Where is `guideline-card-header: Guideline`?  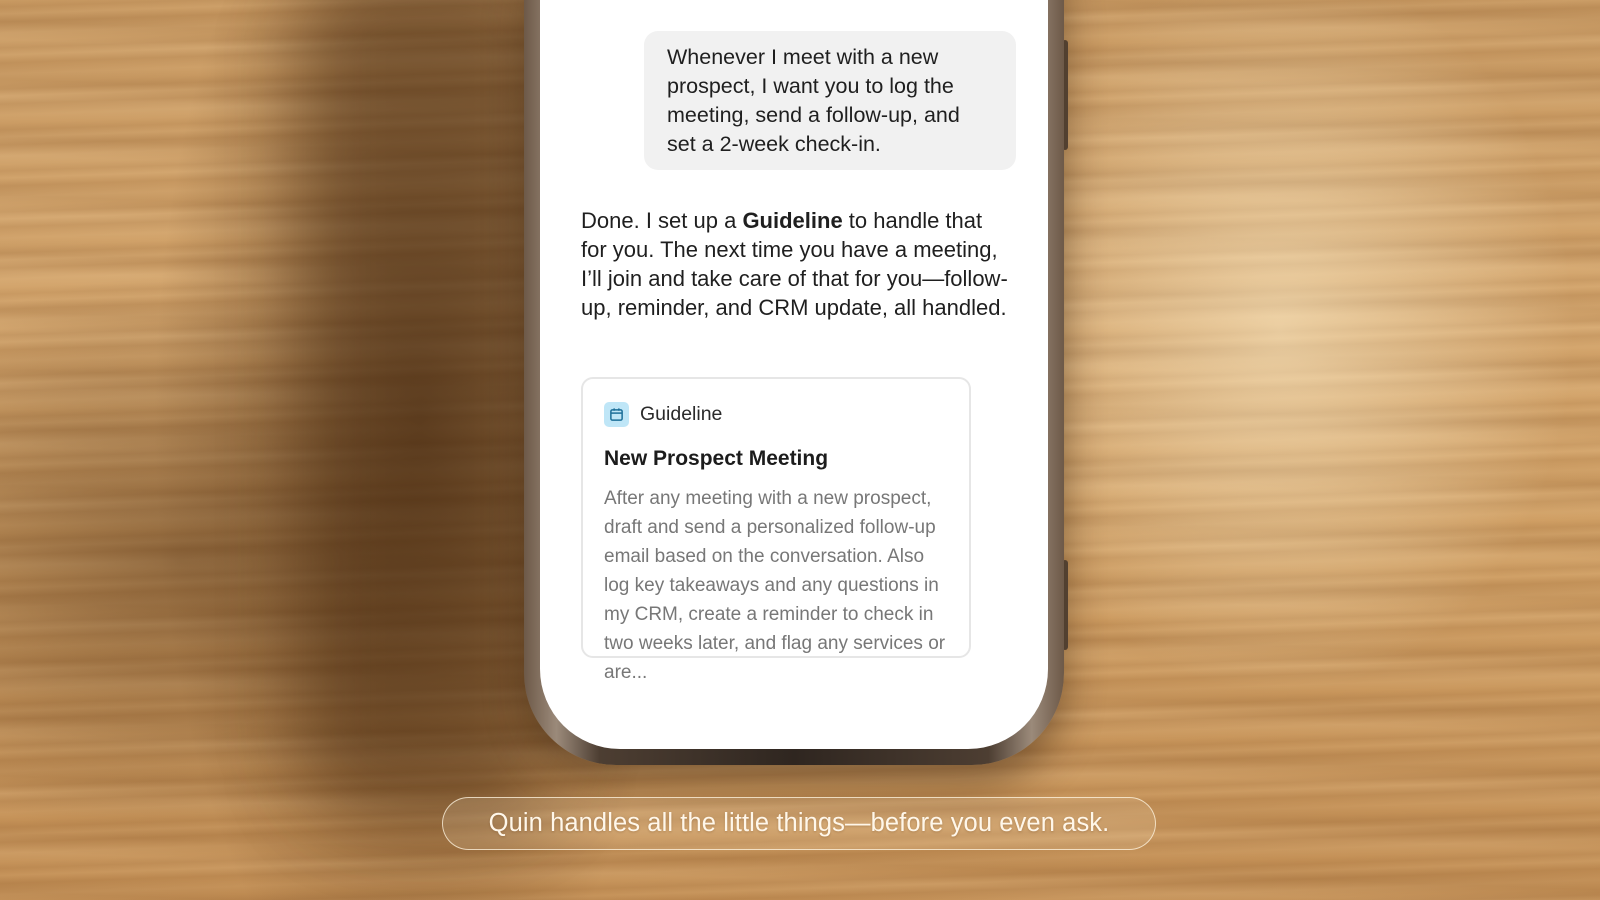 guideline-card-header: Guideline is located at coordinates (776, 414).